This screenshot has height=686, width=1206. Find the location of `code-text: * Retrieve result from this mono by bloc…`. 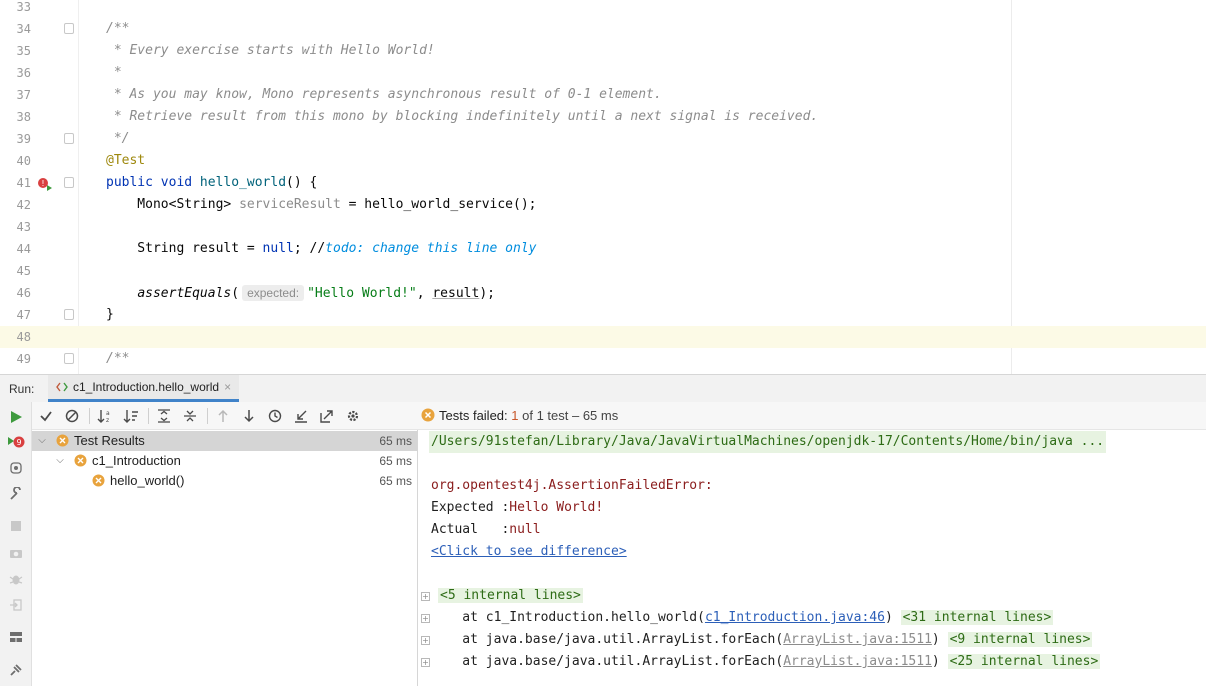

code-text: * Retrieve result from this mono by bloc… is located at coordinates (462, 116).